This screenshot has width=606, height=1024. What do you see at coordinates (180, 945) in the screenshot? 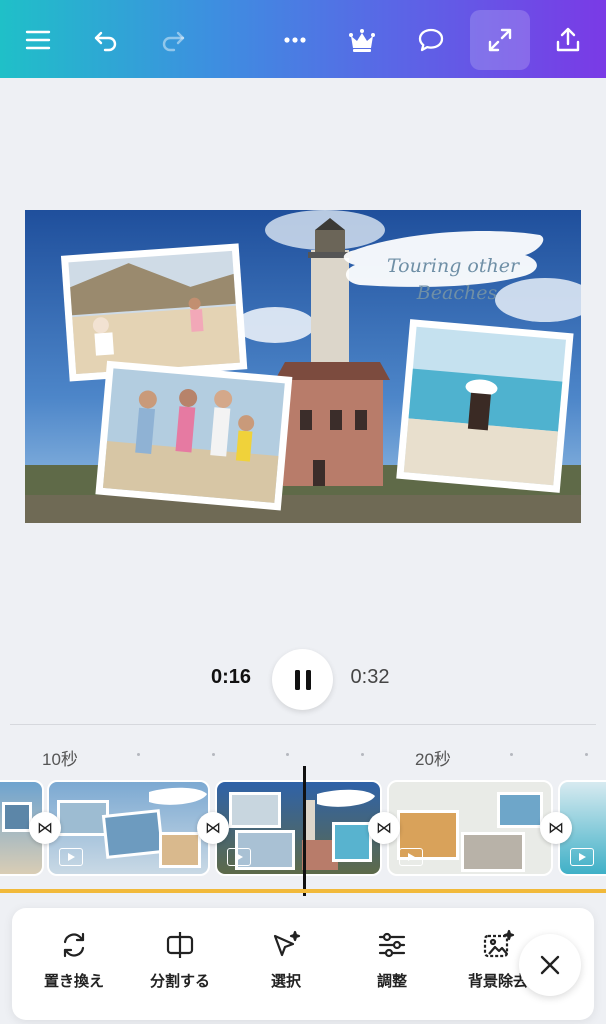
I see `split-icon` at bounding box center [180, 945].